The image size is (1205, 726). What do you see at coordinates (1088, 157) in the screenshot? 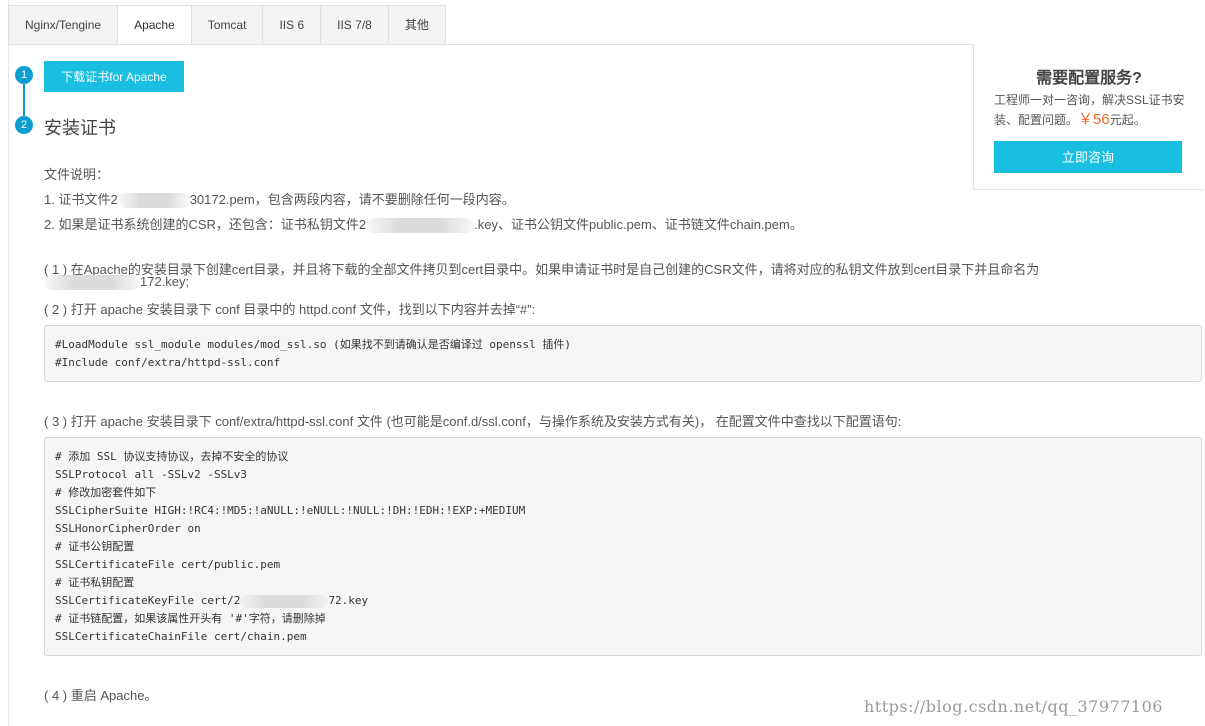
I see `consult-now-button: 立即咨询` at bounding box center [1088, 157].